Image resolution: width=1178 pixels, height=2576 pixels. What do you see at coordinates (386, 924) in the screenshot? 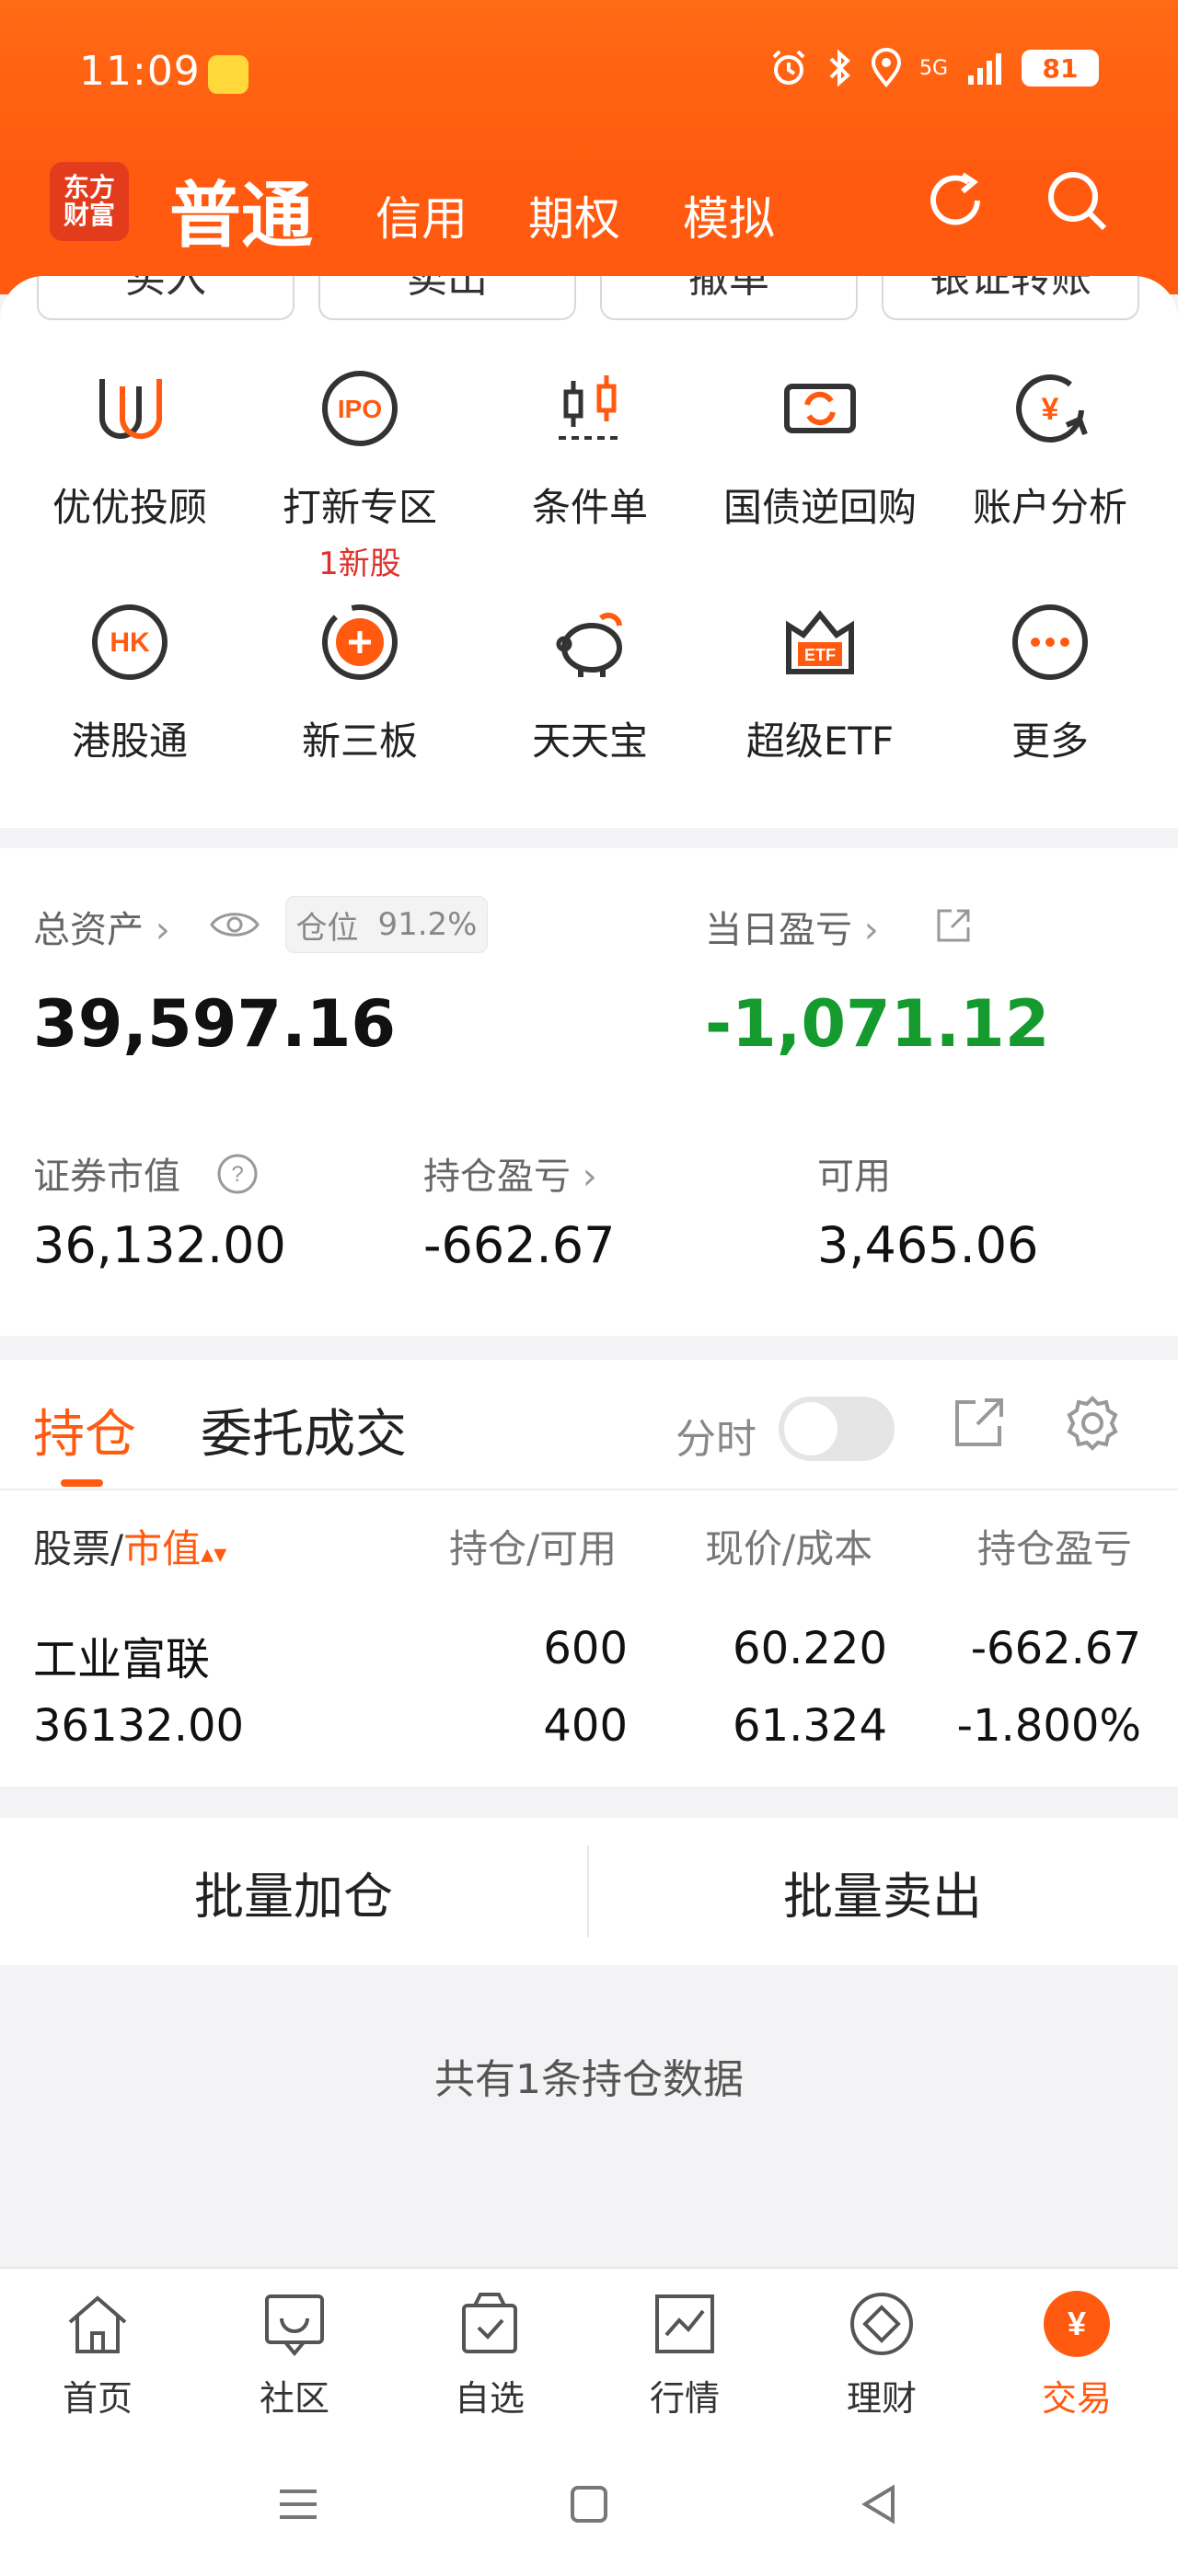
I see `position-ratio-badge: 仓位 91.2%` at bounding box center [386, 924].